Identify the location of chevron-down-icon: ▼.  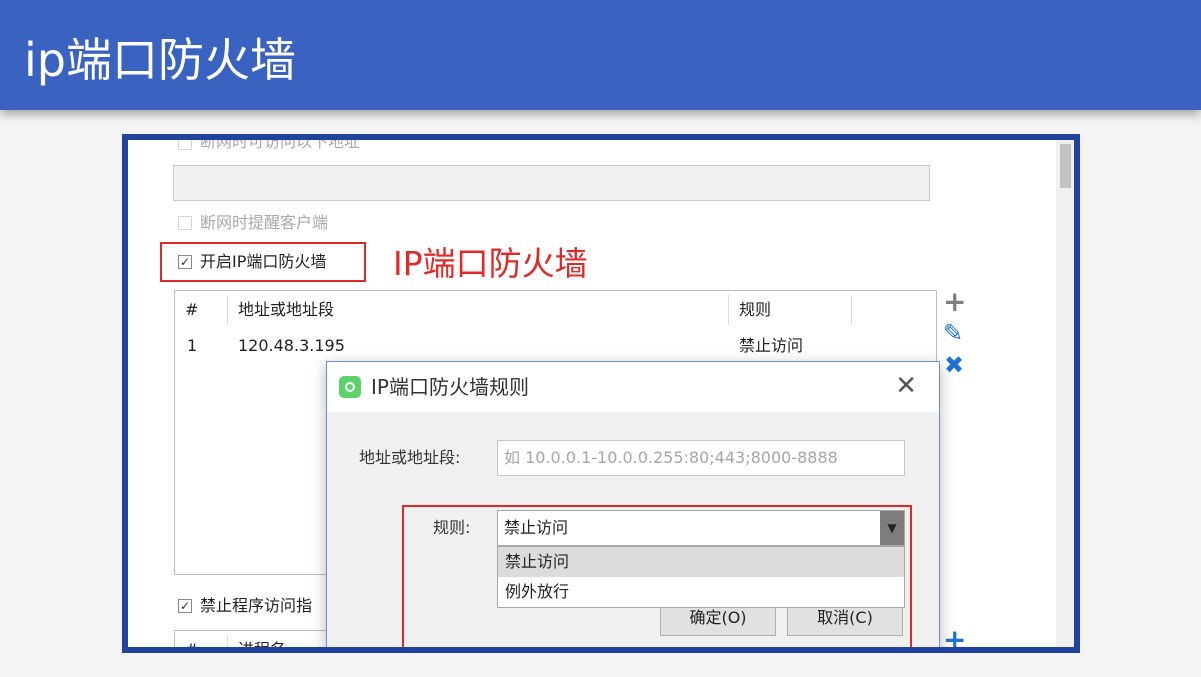
(892, 528).